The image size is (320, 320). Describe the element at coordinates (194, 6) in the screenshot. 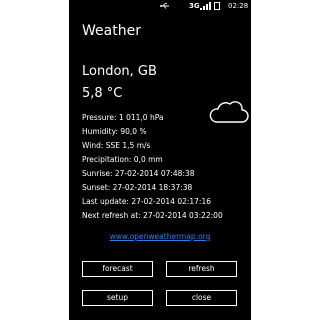

I see `network-type: 3G` at that location.